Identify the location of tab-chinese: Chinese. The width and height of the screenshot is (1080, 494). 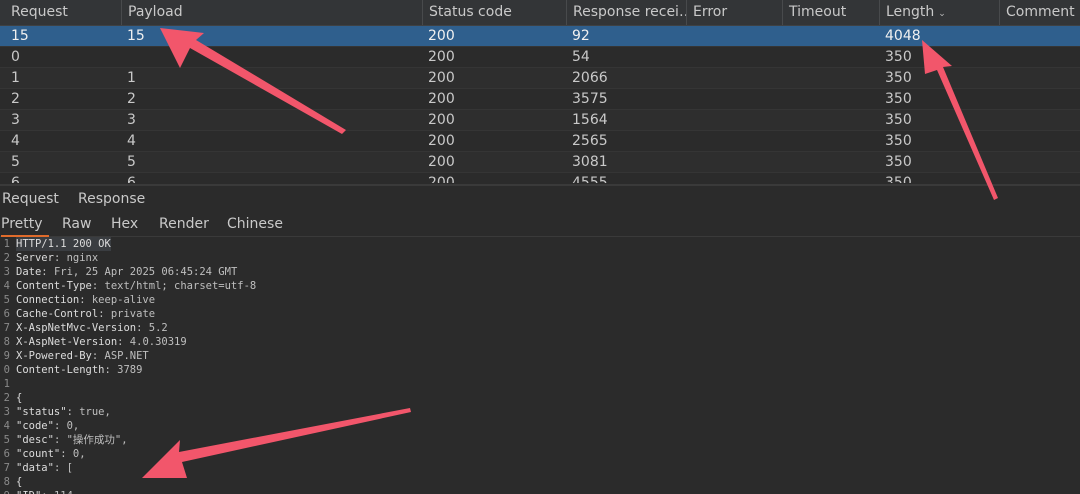
(255, 224).